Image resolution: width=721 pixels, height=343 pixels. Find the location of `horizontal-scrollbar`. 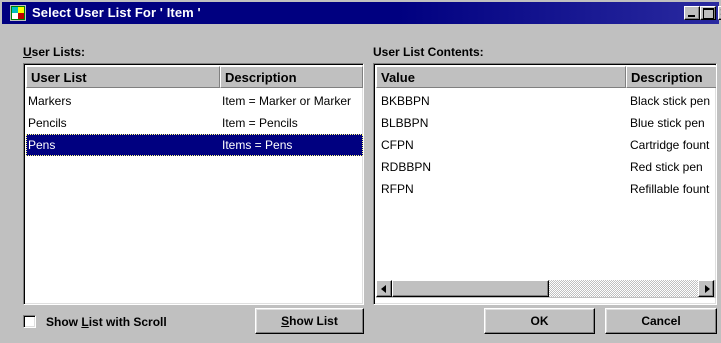

horizontal-scrollbar is located at coordinates (546, 289).